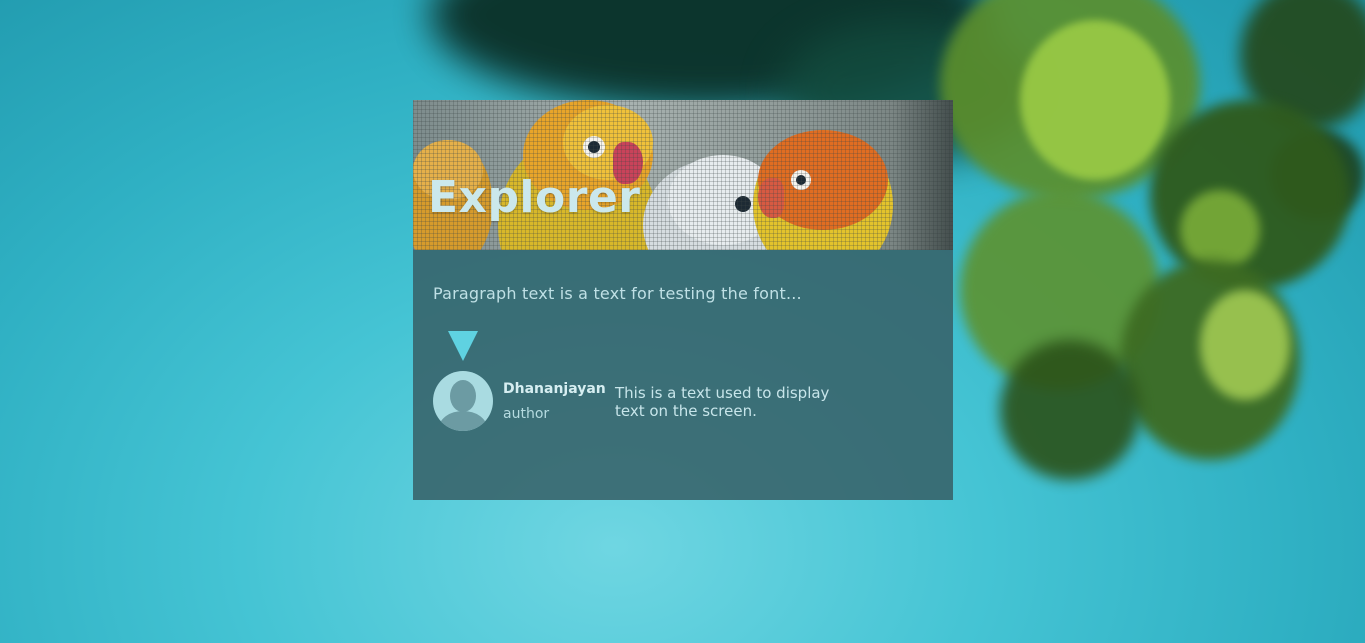 This screenshot has height=643, width=1365. What do you see at coordinates (526, 414) in the screenshot?
I see `author-role: author` at bounding box center [526, 414].